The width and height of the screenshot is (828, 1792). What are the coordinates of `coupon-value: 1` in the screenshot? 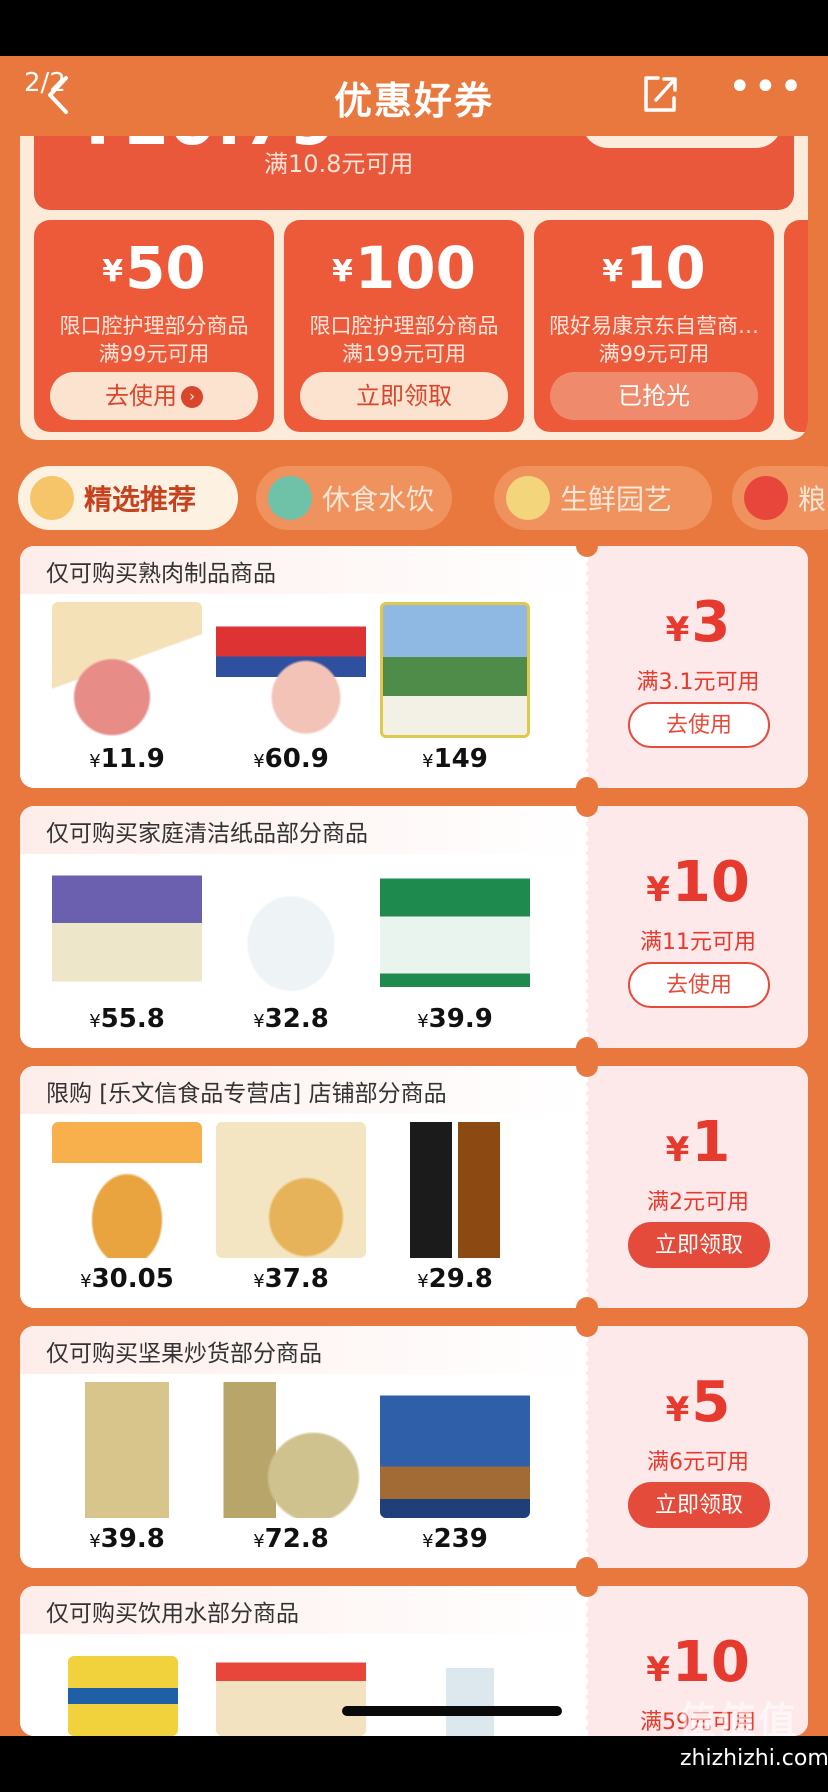 It's located at (711, 1142).